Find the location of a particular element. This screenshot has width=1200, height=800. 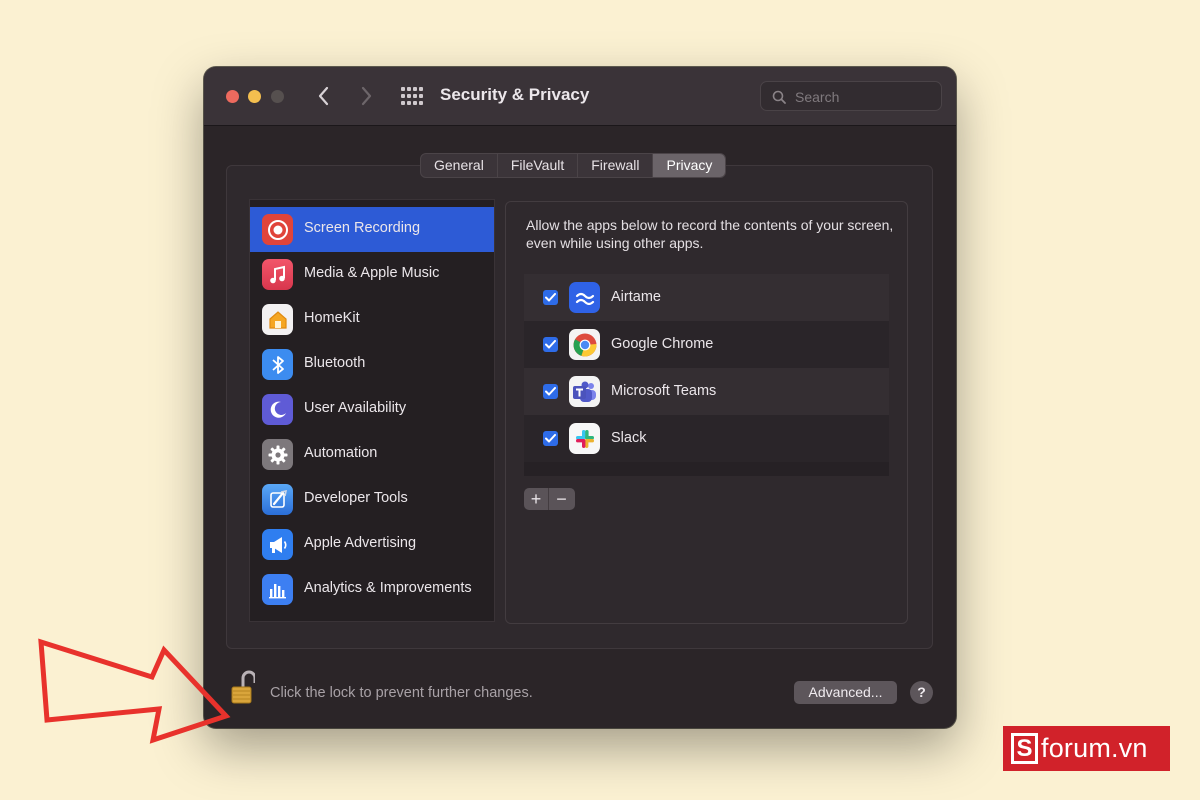

app-name: Airtame is located at coordinates (636, 297).